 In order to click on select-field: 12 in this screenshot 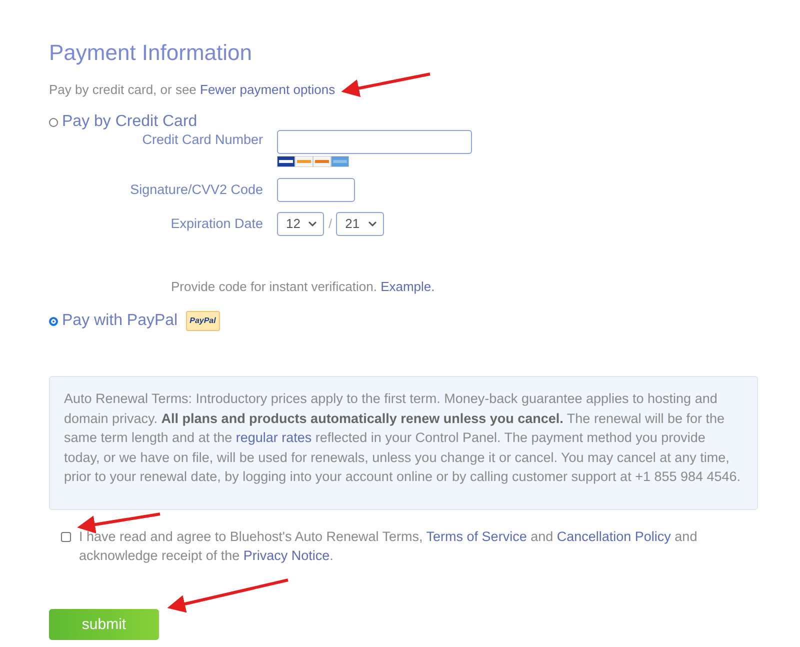, I will do `click(300, 224)`.